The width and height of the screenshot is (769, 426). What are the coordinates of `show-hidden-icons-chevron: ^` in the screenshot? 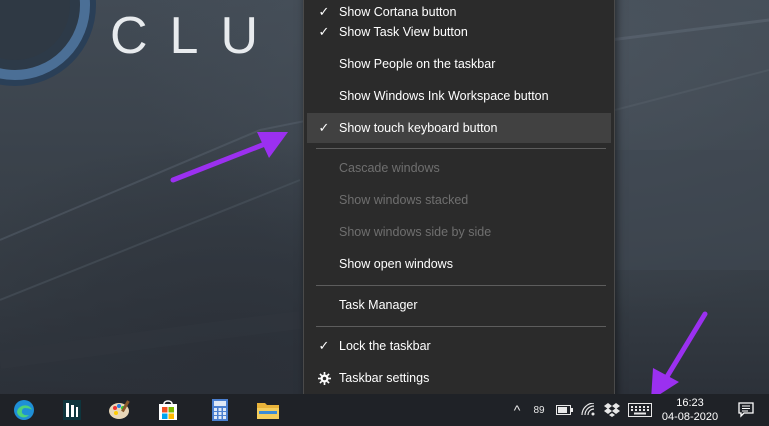 It's located at (517, 410).